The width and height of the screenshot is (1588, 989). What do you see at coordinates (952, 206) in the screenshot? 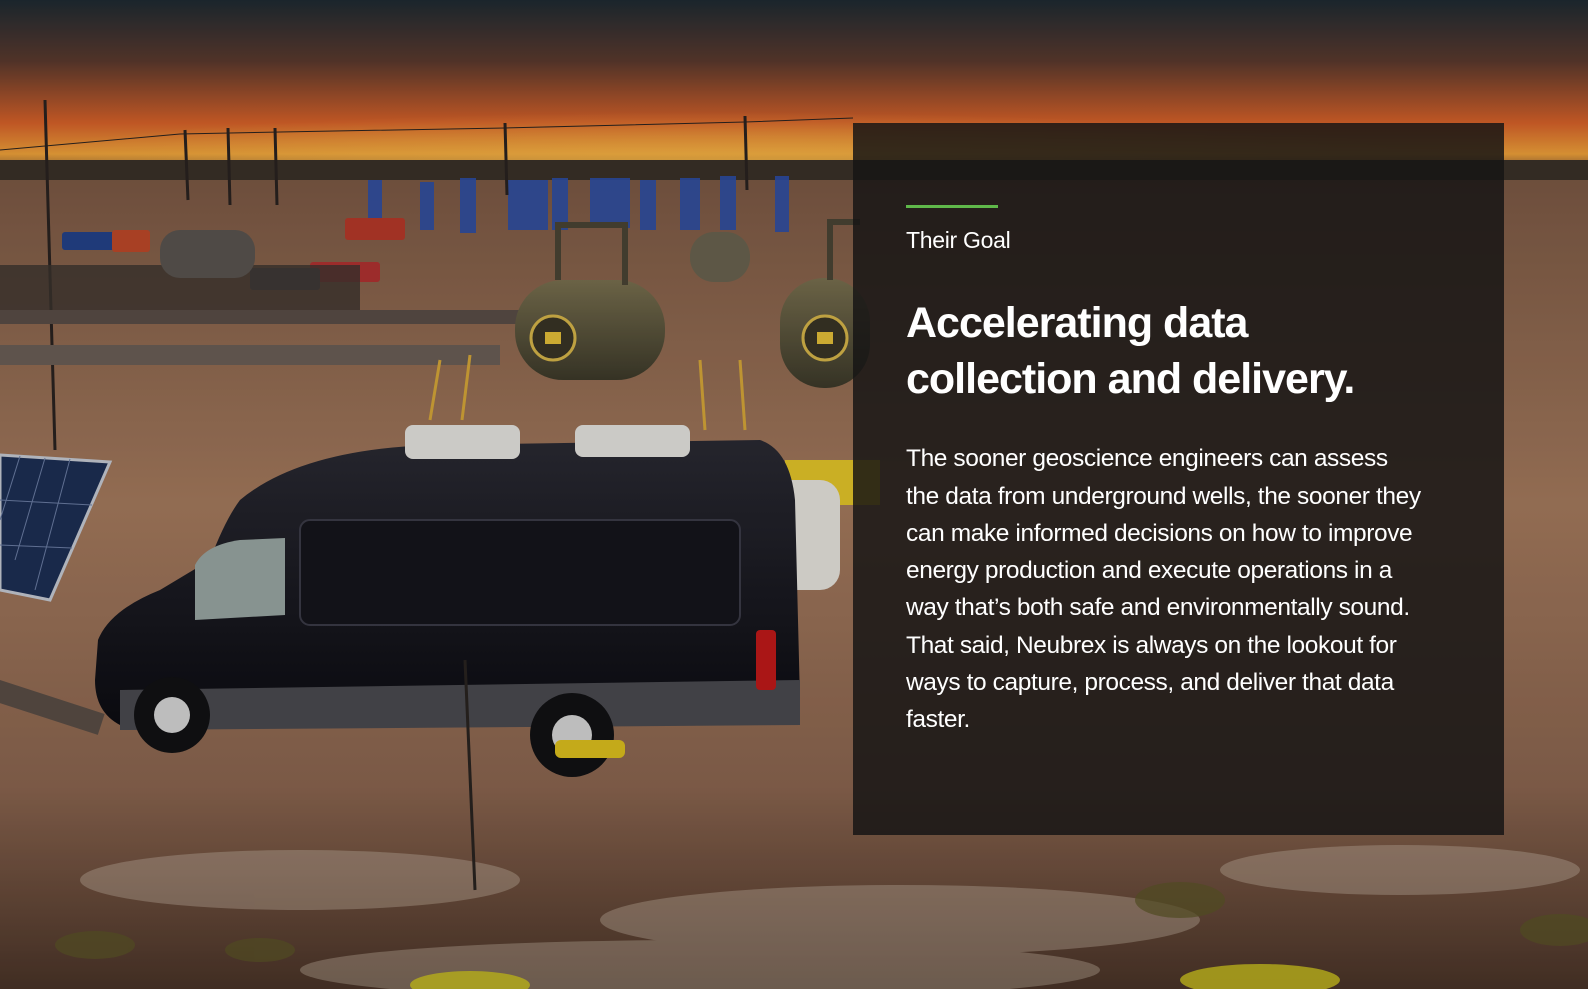
I see `accent-divider` at bounding box center [952, 206].